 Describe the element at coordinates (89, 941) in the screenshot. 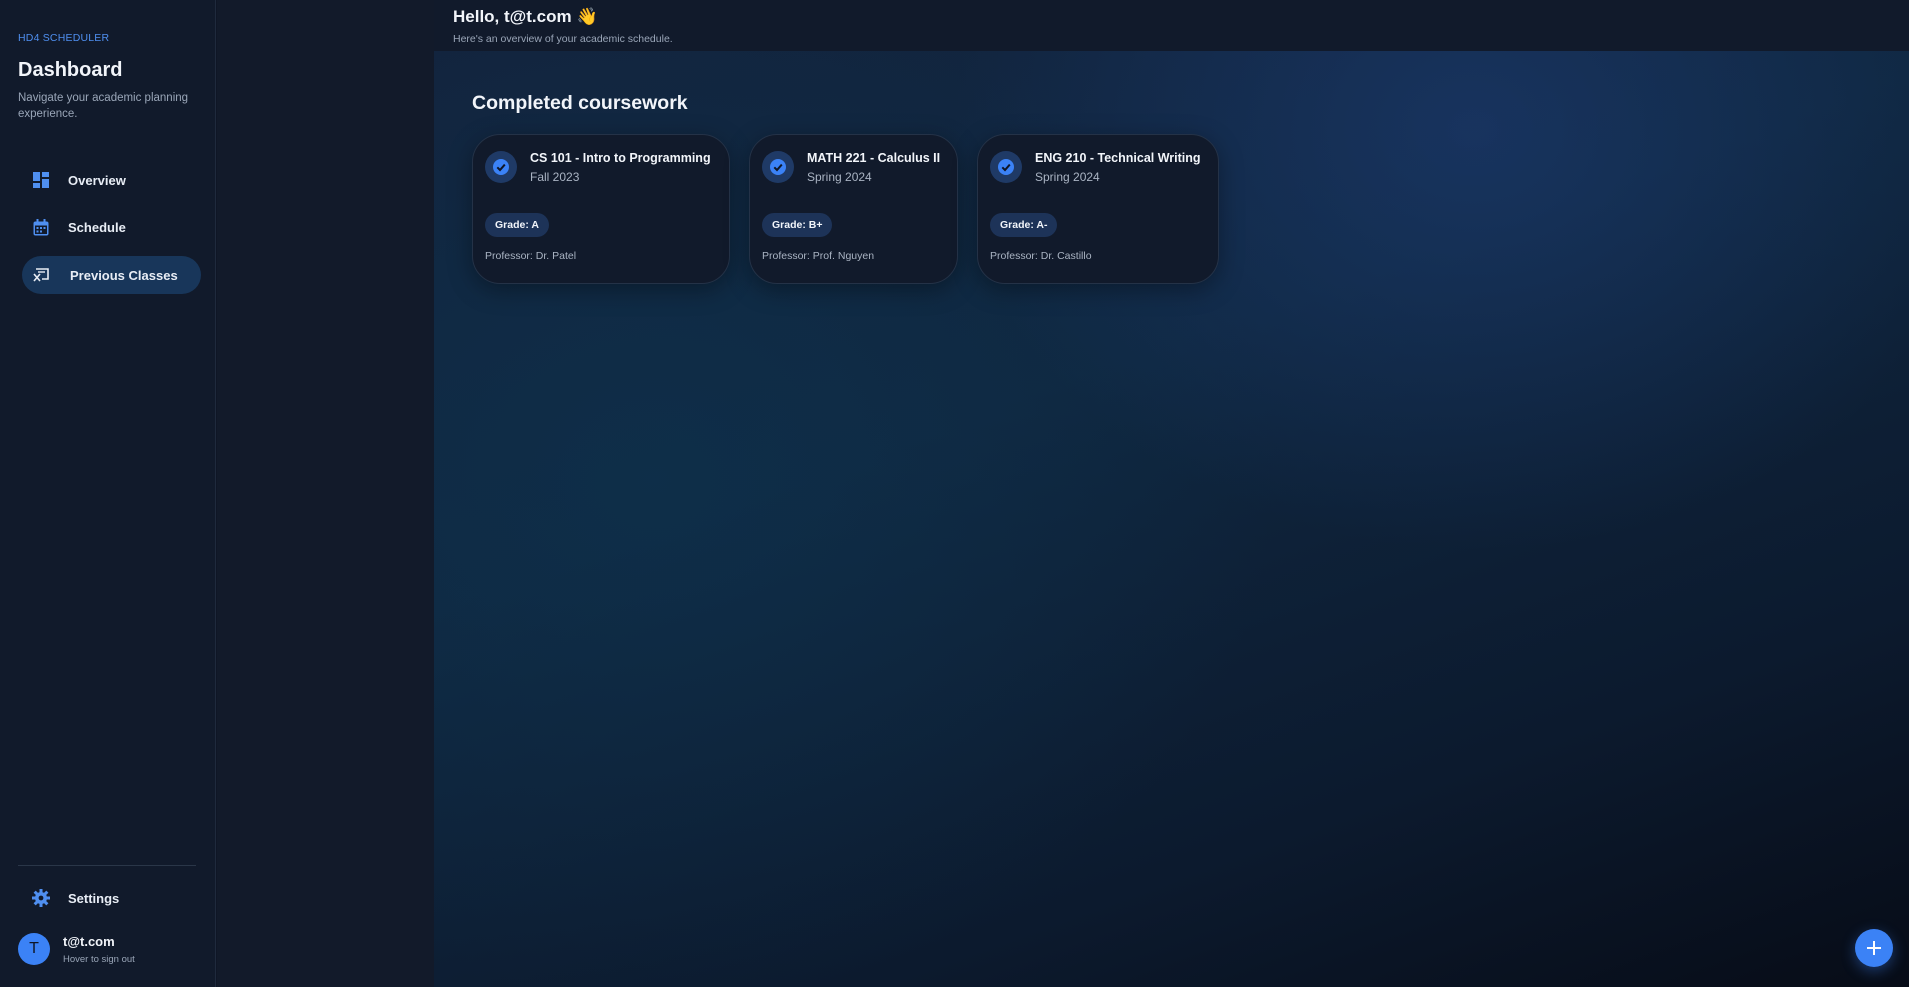

I see `user-name: t@t.com` at that location.